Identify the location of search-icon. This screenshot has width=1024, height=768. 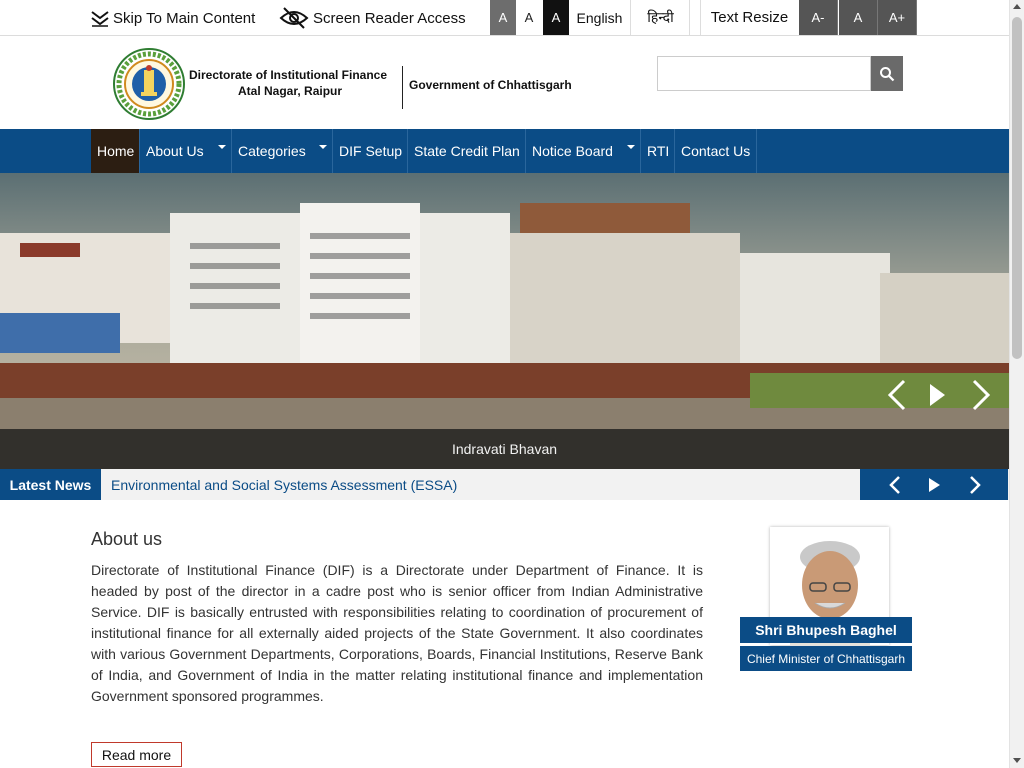
(887, 73).